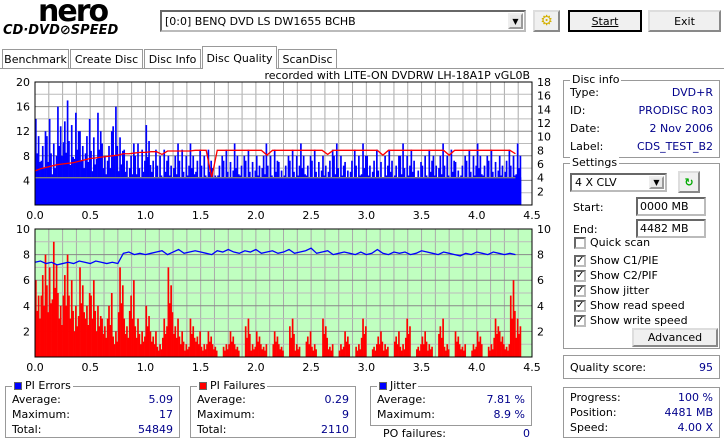 This screenshot has height=441, width=724. Describe the element at coordinates (172, 59) in the screenshot. I see `tab-disc-info: Disc Info` at that location.